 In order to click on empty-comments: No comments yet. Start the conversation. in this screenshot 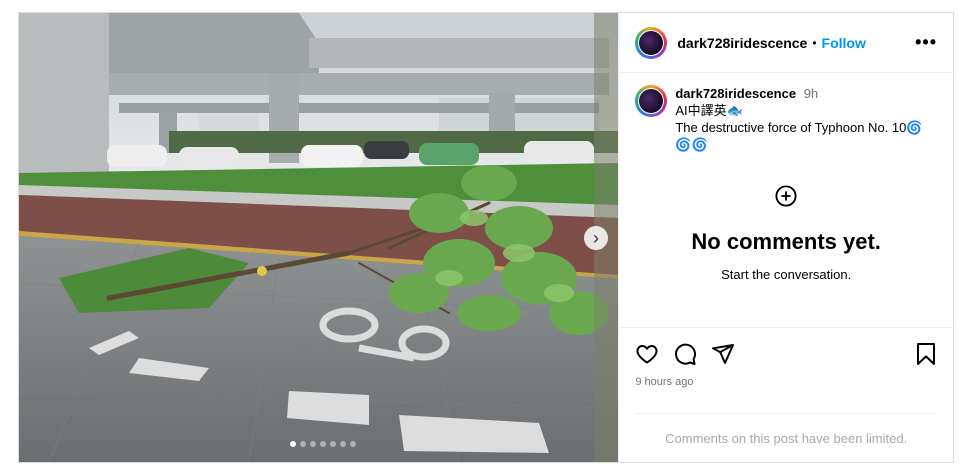, I will do `click(786, 233)`.